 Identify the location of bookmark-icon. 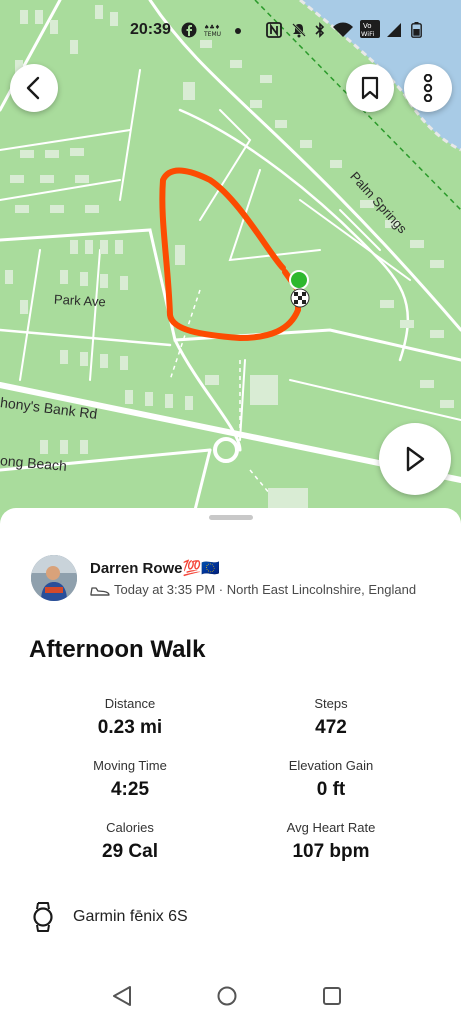
(370, 88).